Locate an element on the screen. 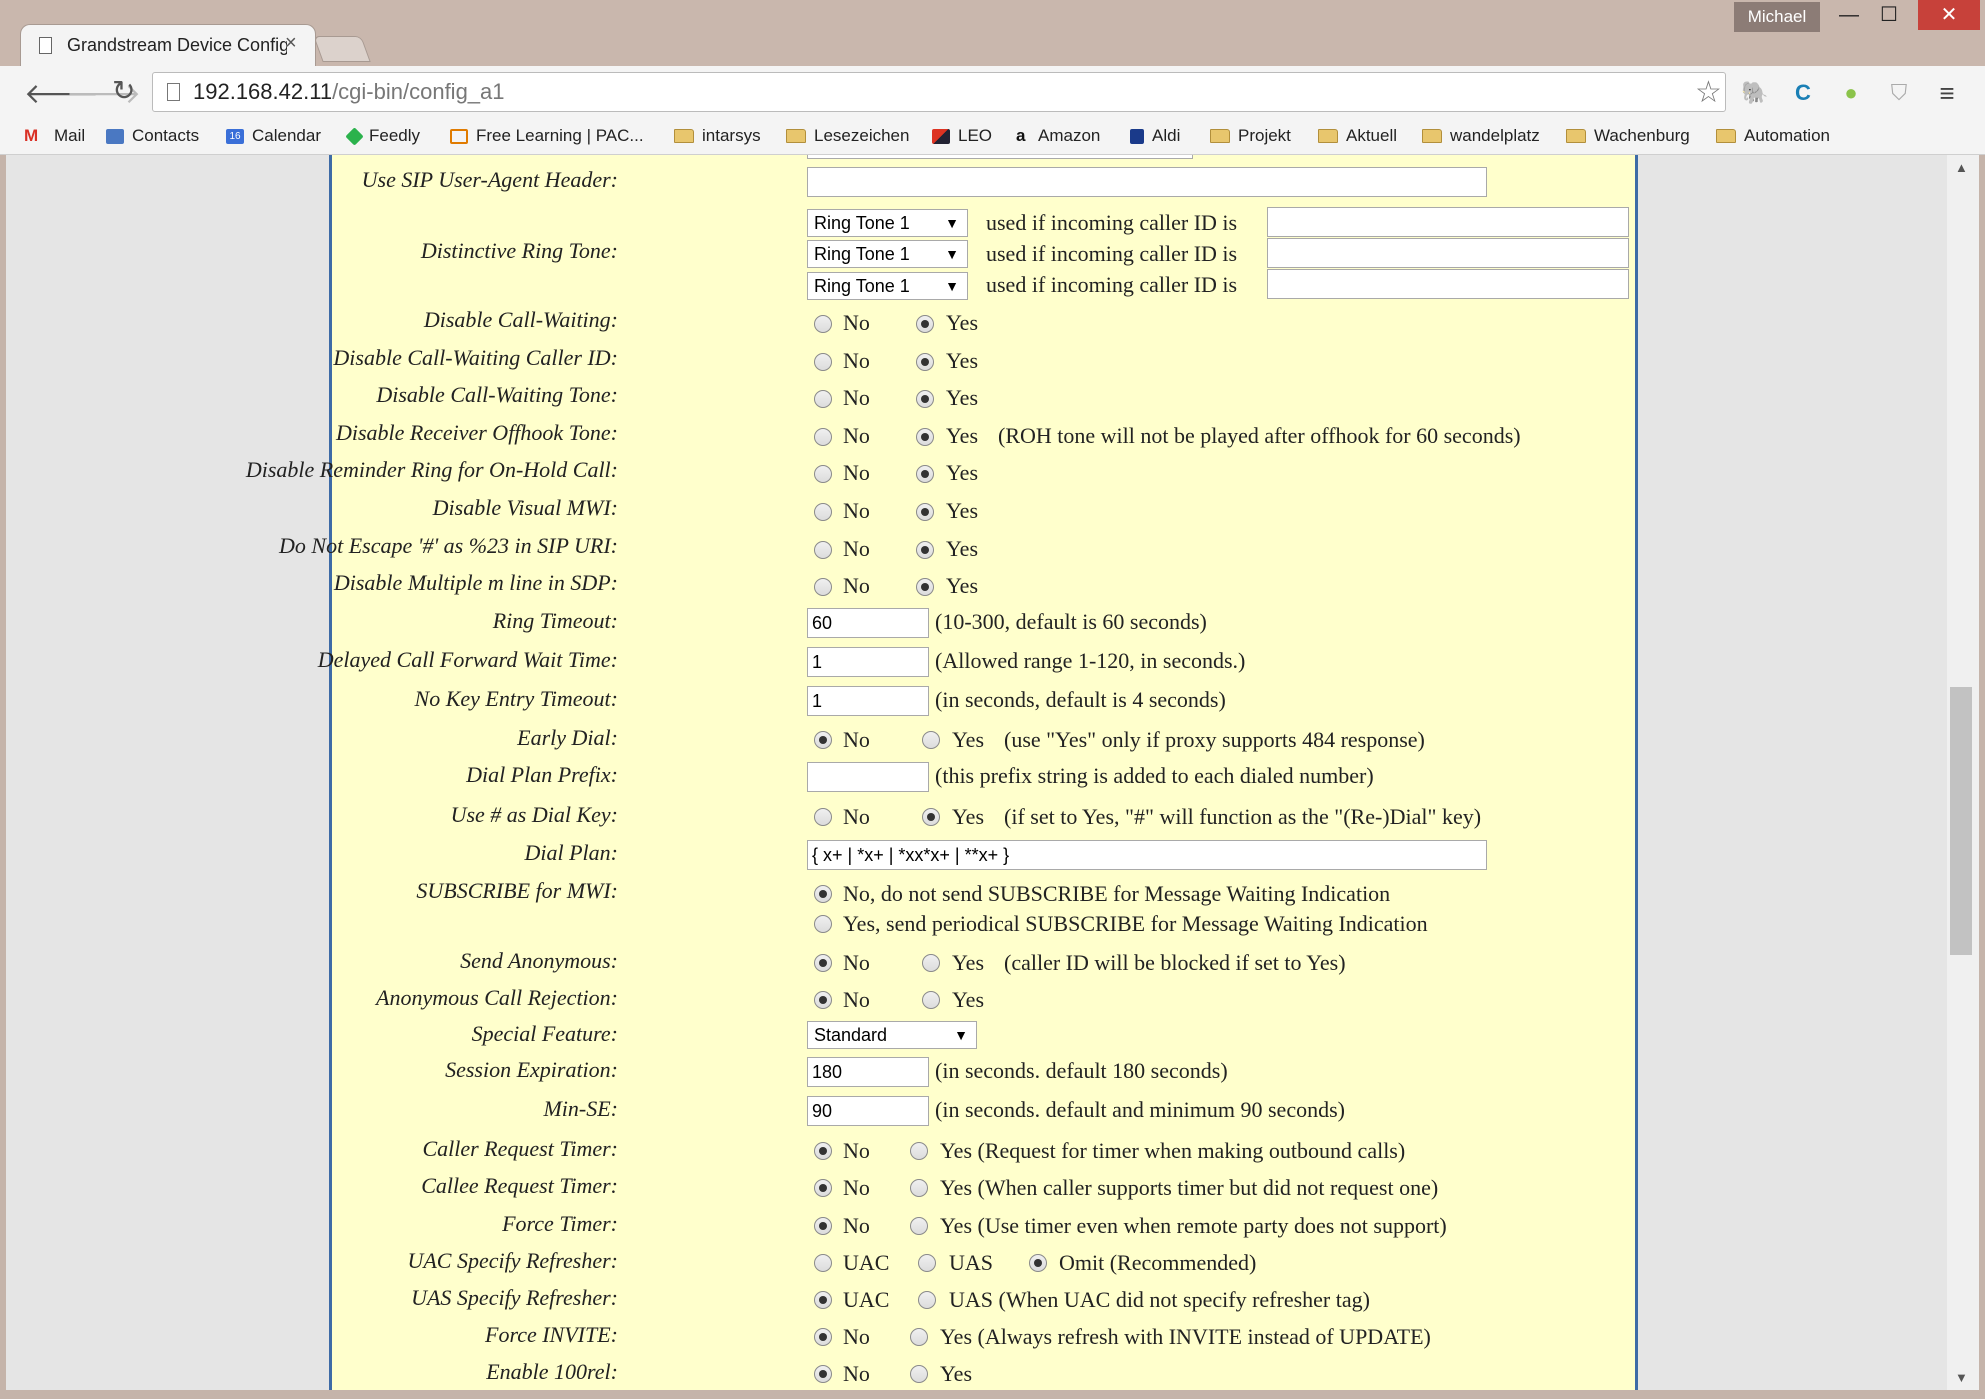  force-invite-no-radio is located at coordinates (823, 1337).